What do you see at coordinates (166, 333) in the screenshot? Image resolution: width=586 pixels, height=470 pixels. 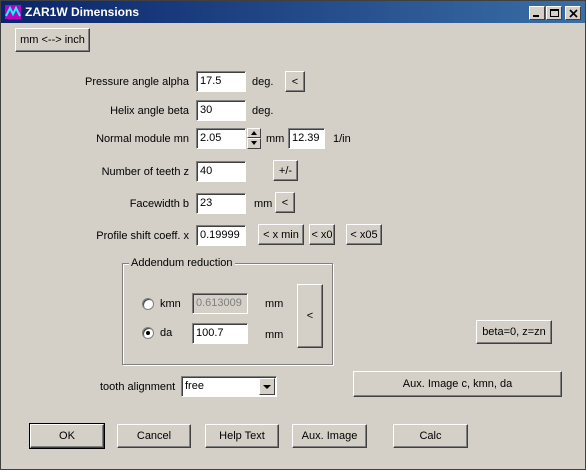 I see `da-label: da` at bounding box center [166, 333].